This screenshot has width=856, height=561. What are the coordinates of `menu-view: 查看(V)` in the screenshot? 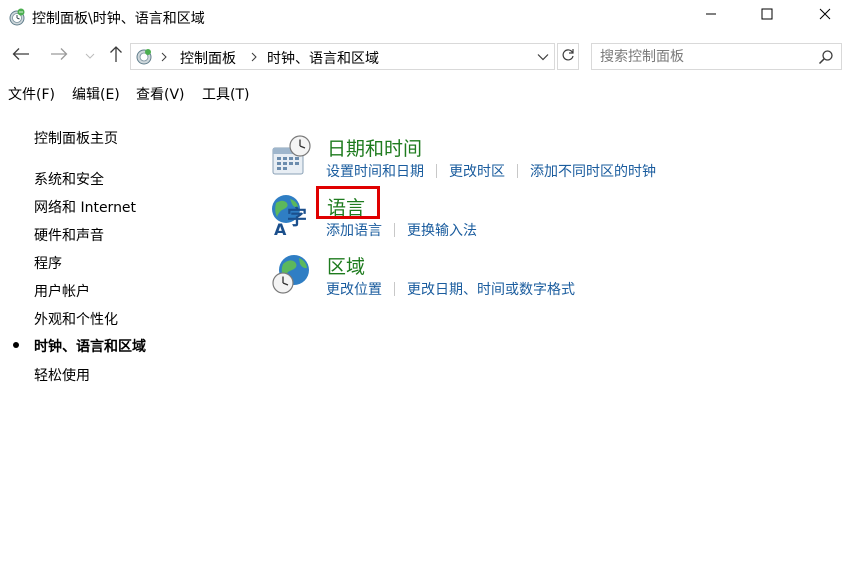 It's located at (160, 94).